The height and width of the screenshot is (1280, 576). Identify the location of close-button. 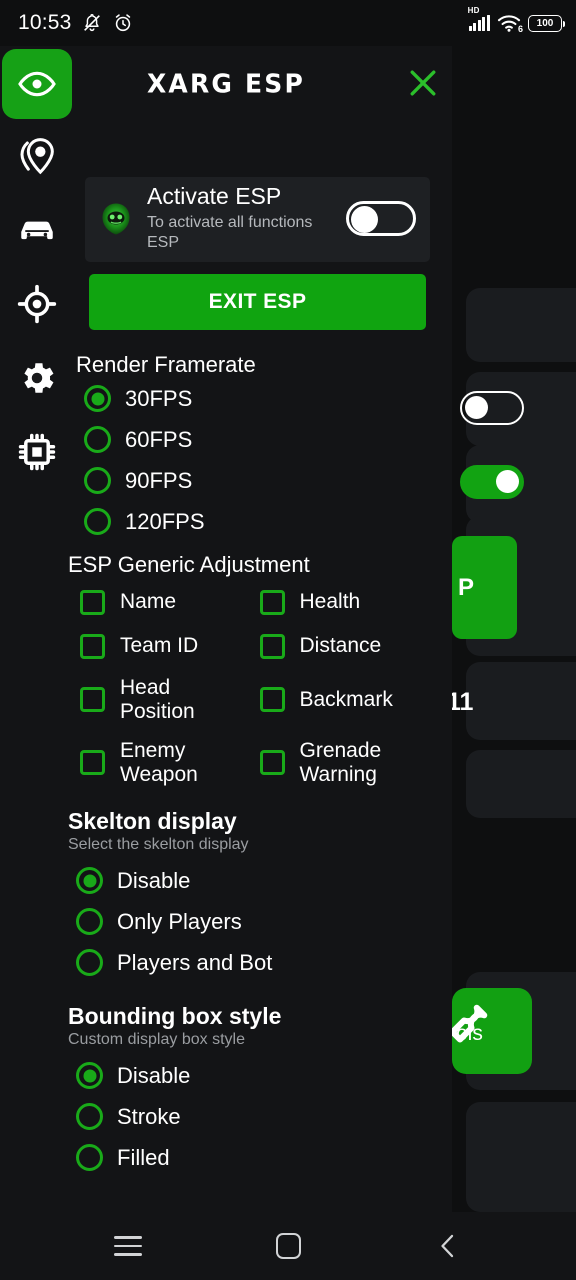
(423, 83).